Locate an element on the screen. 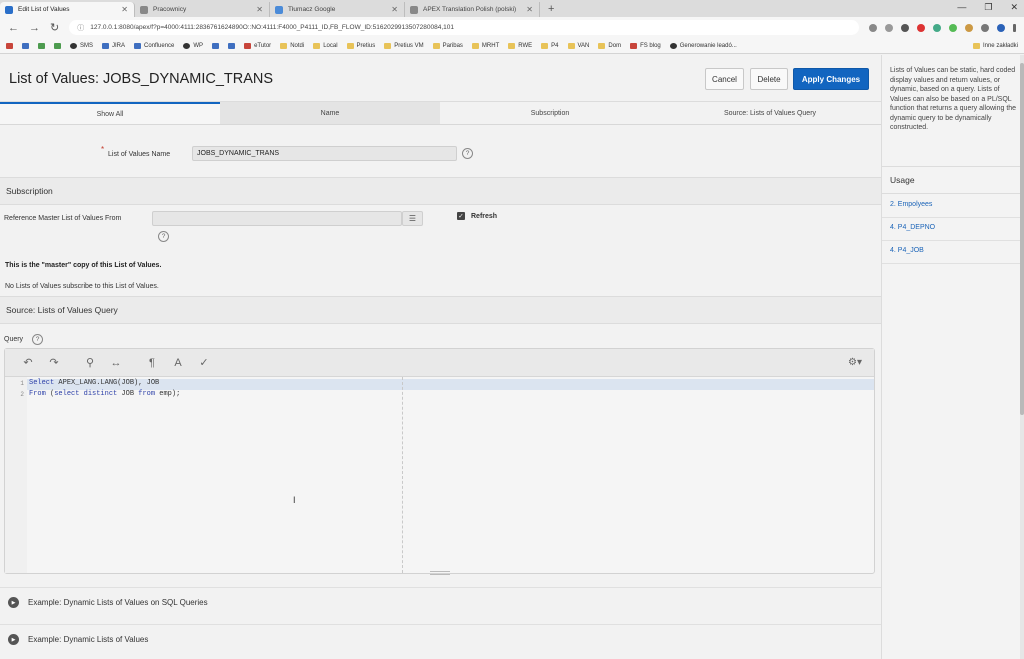 The height and width of the screenshot is (659, 1024). text-cursor-icon: I is located at coordinates (294, 500).